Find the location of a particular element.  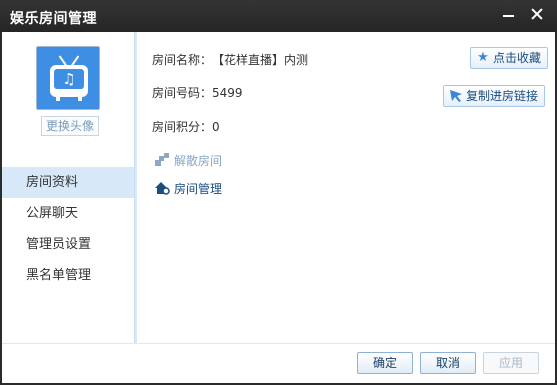

room-points-row: 房间积分：0 is located at coordinates (186, 126).